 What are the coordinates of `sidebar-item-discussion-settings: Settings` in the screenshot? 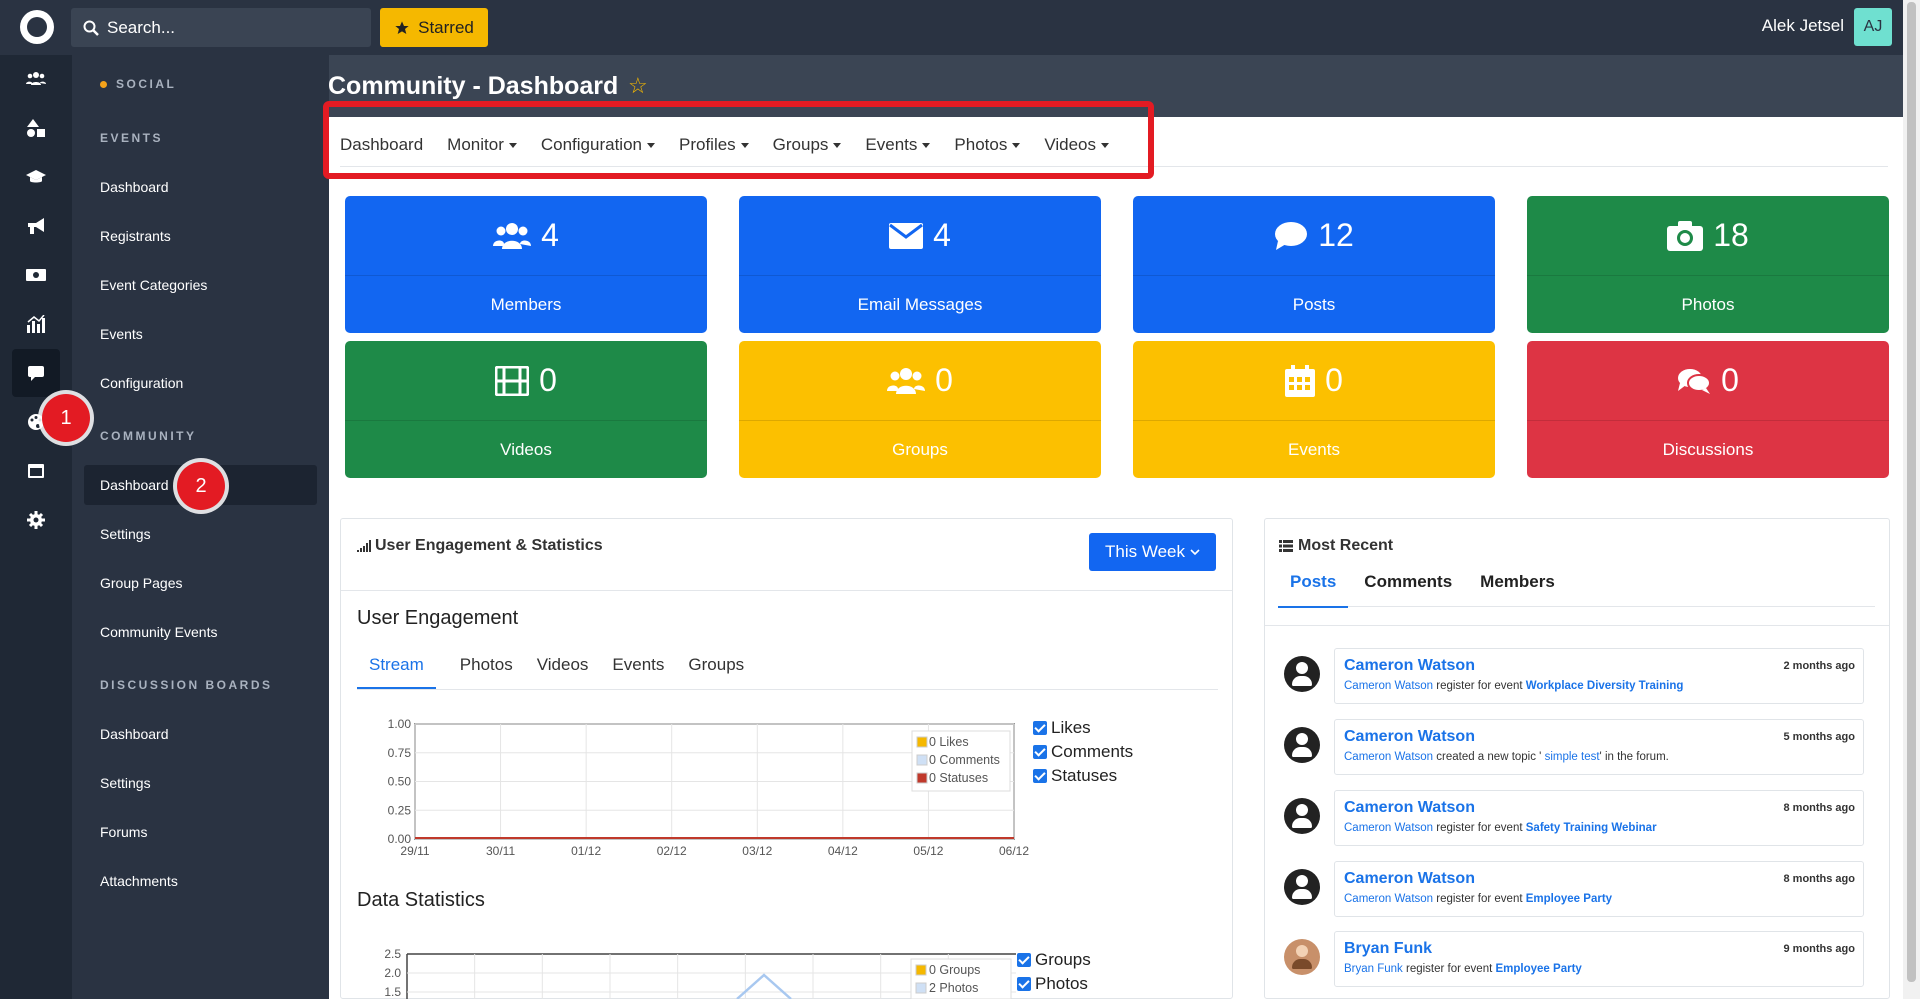 It's located at (200, 783).